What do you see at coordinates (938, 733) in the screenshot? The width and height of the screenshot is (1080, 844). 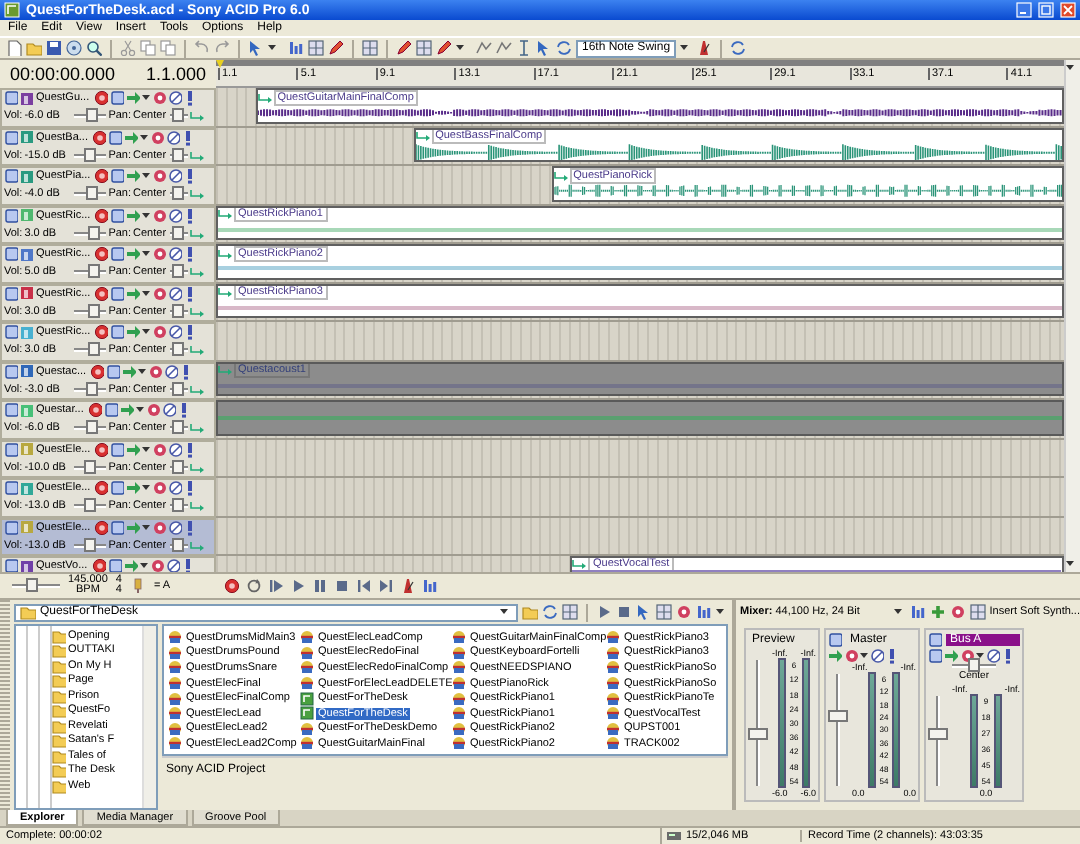 I see `fader-thumb` at bounding box center [938, 733].